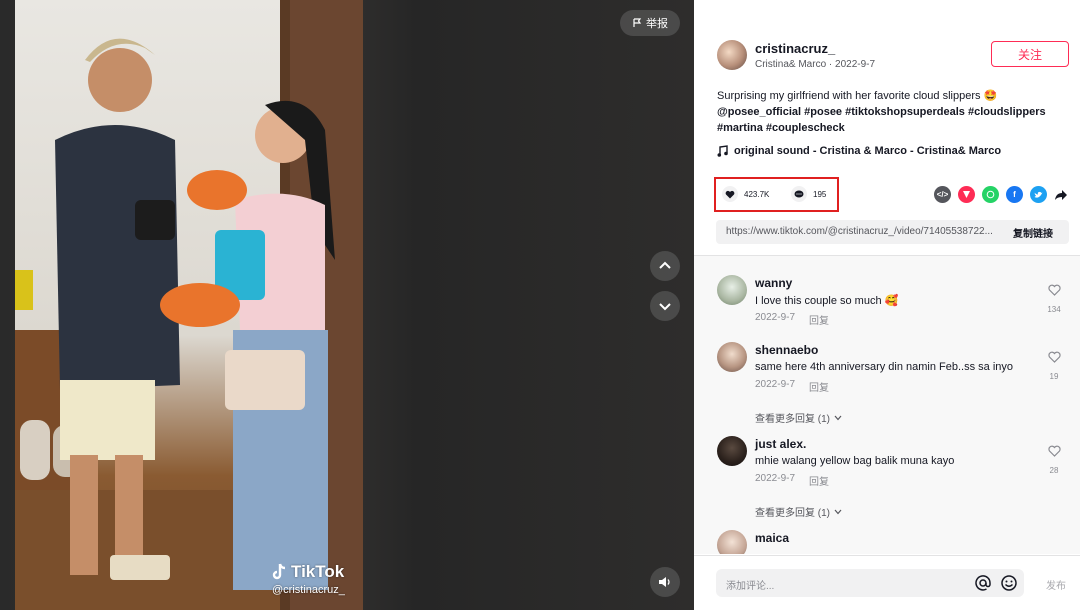 This screenshot has width=1080, height=610. I want to click on music-note-icon, so click(722, 151).